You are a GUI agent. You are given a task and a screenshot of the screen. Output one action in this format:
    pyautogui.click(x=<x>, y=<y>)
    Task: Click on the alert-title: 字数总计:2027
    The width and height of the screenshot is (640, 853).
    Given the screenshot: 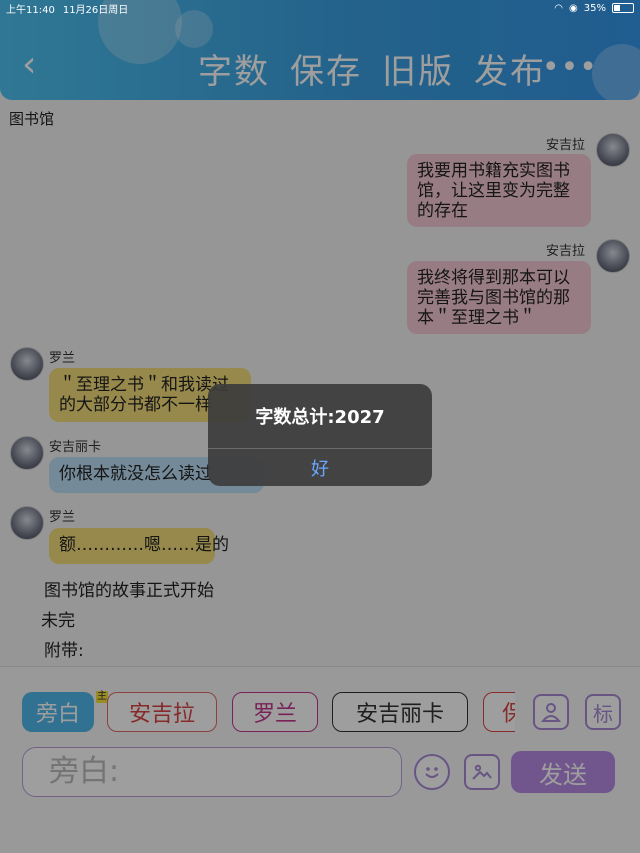 What is the action you would take?
    pyautogui.click(x=320, y=417)
    